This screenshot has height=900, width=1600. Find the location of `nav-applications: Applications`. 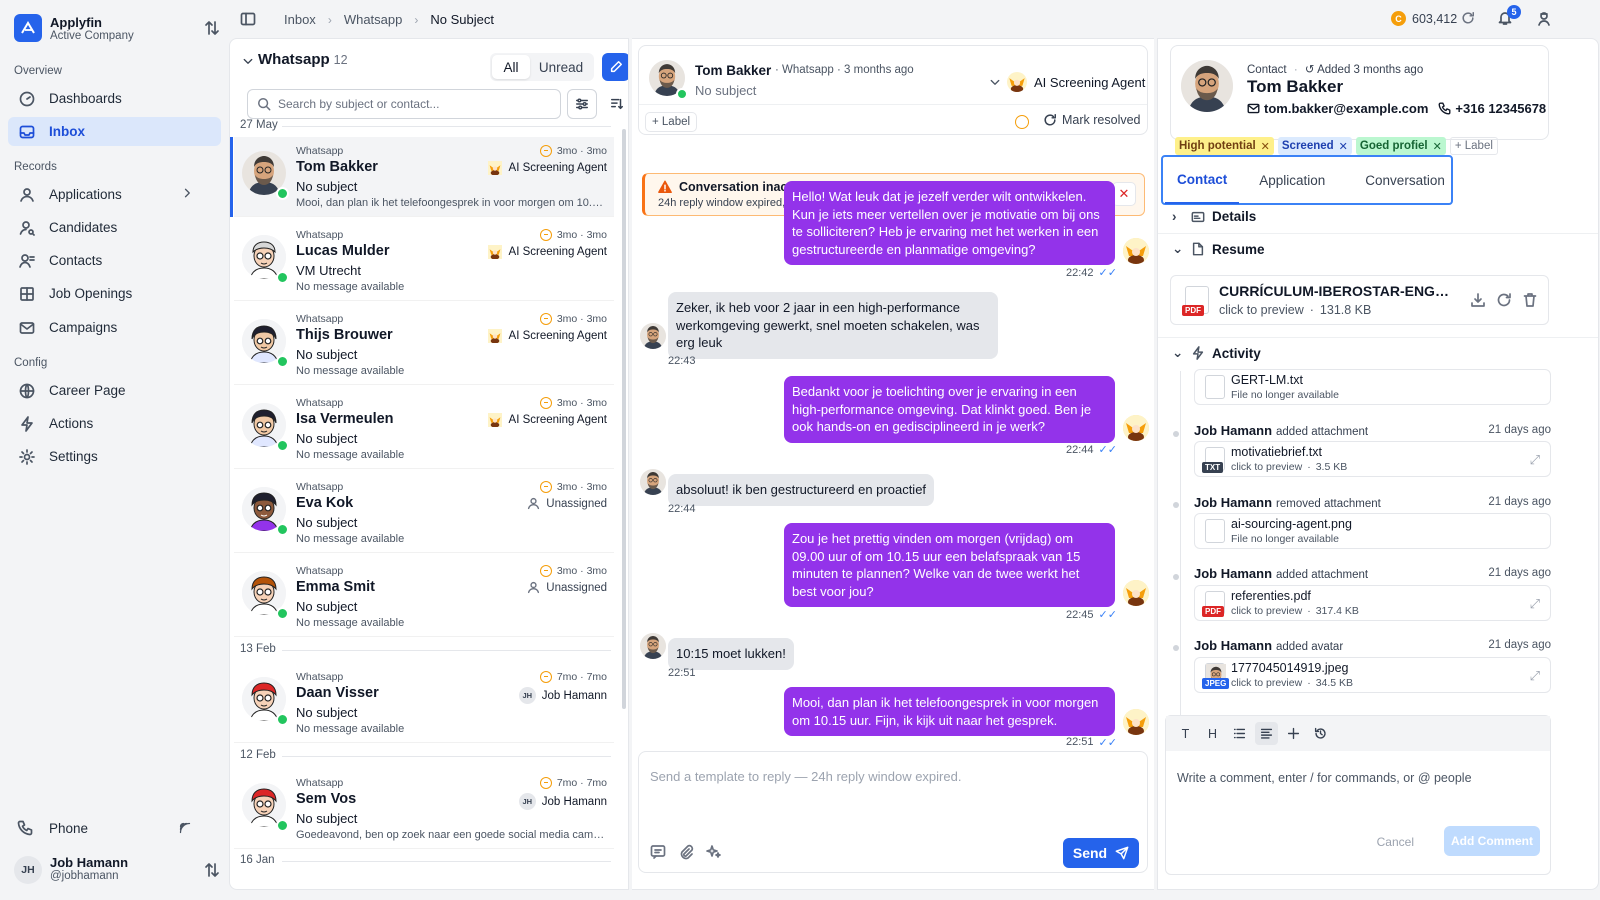

nav-applications: Applications is located at coordinates (114, 194).